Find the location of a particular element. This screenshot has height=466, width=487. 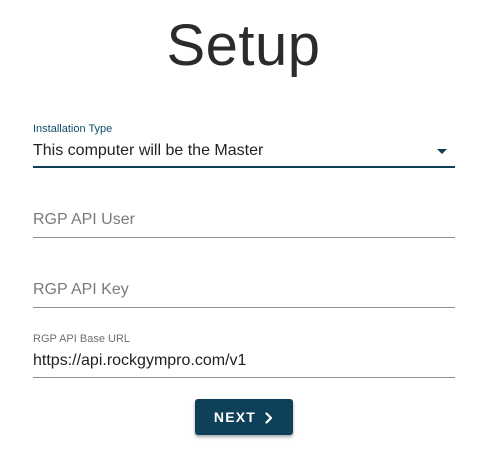

page-title: Setup is located at coordinates (243, 45).